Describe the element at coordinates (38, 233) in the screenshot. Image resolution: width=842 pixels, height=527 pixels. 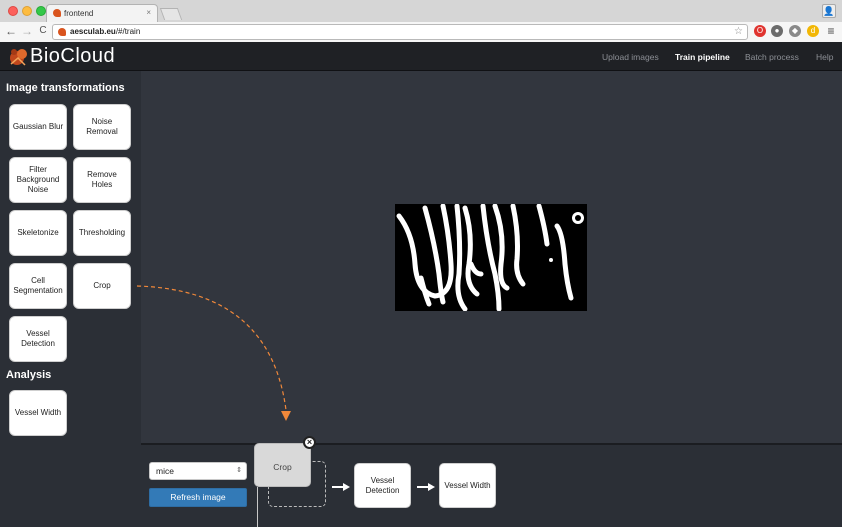
I see `tool-skeletonize: Skeletonize` at that location.